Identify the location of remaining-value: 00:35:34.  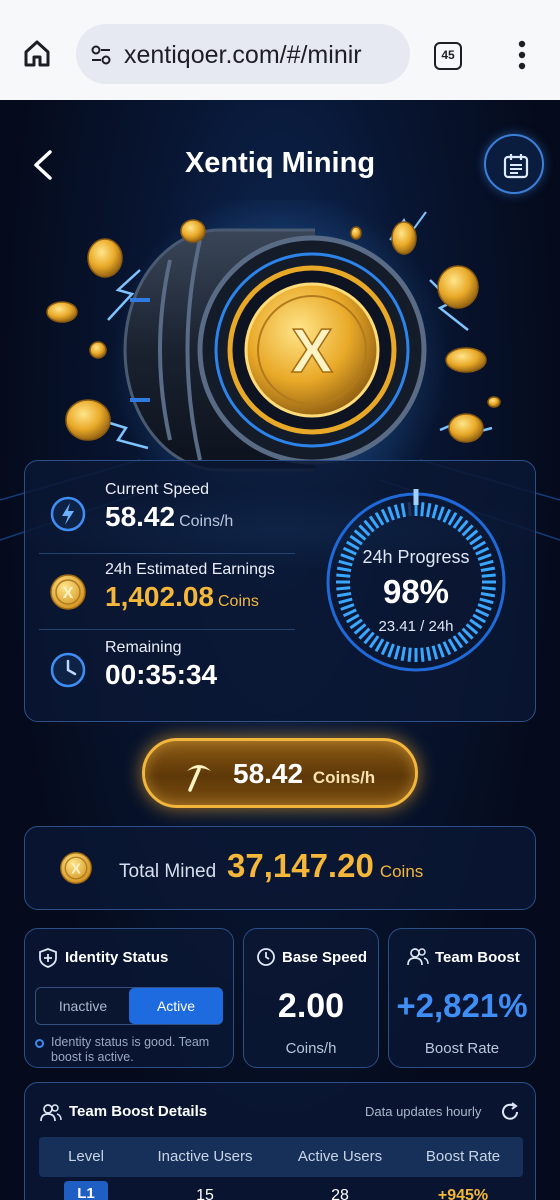
(161, 674).